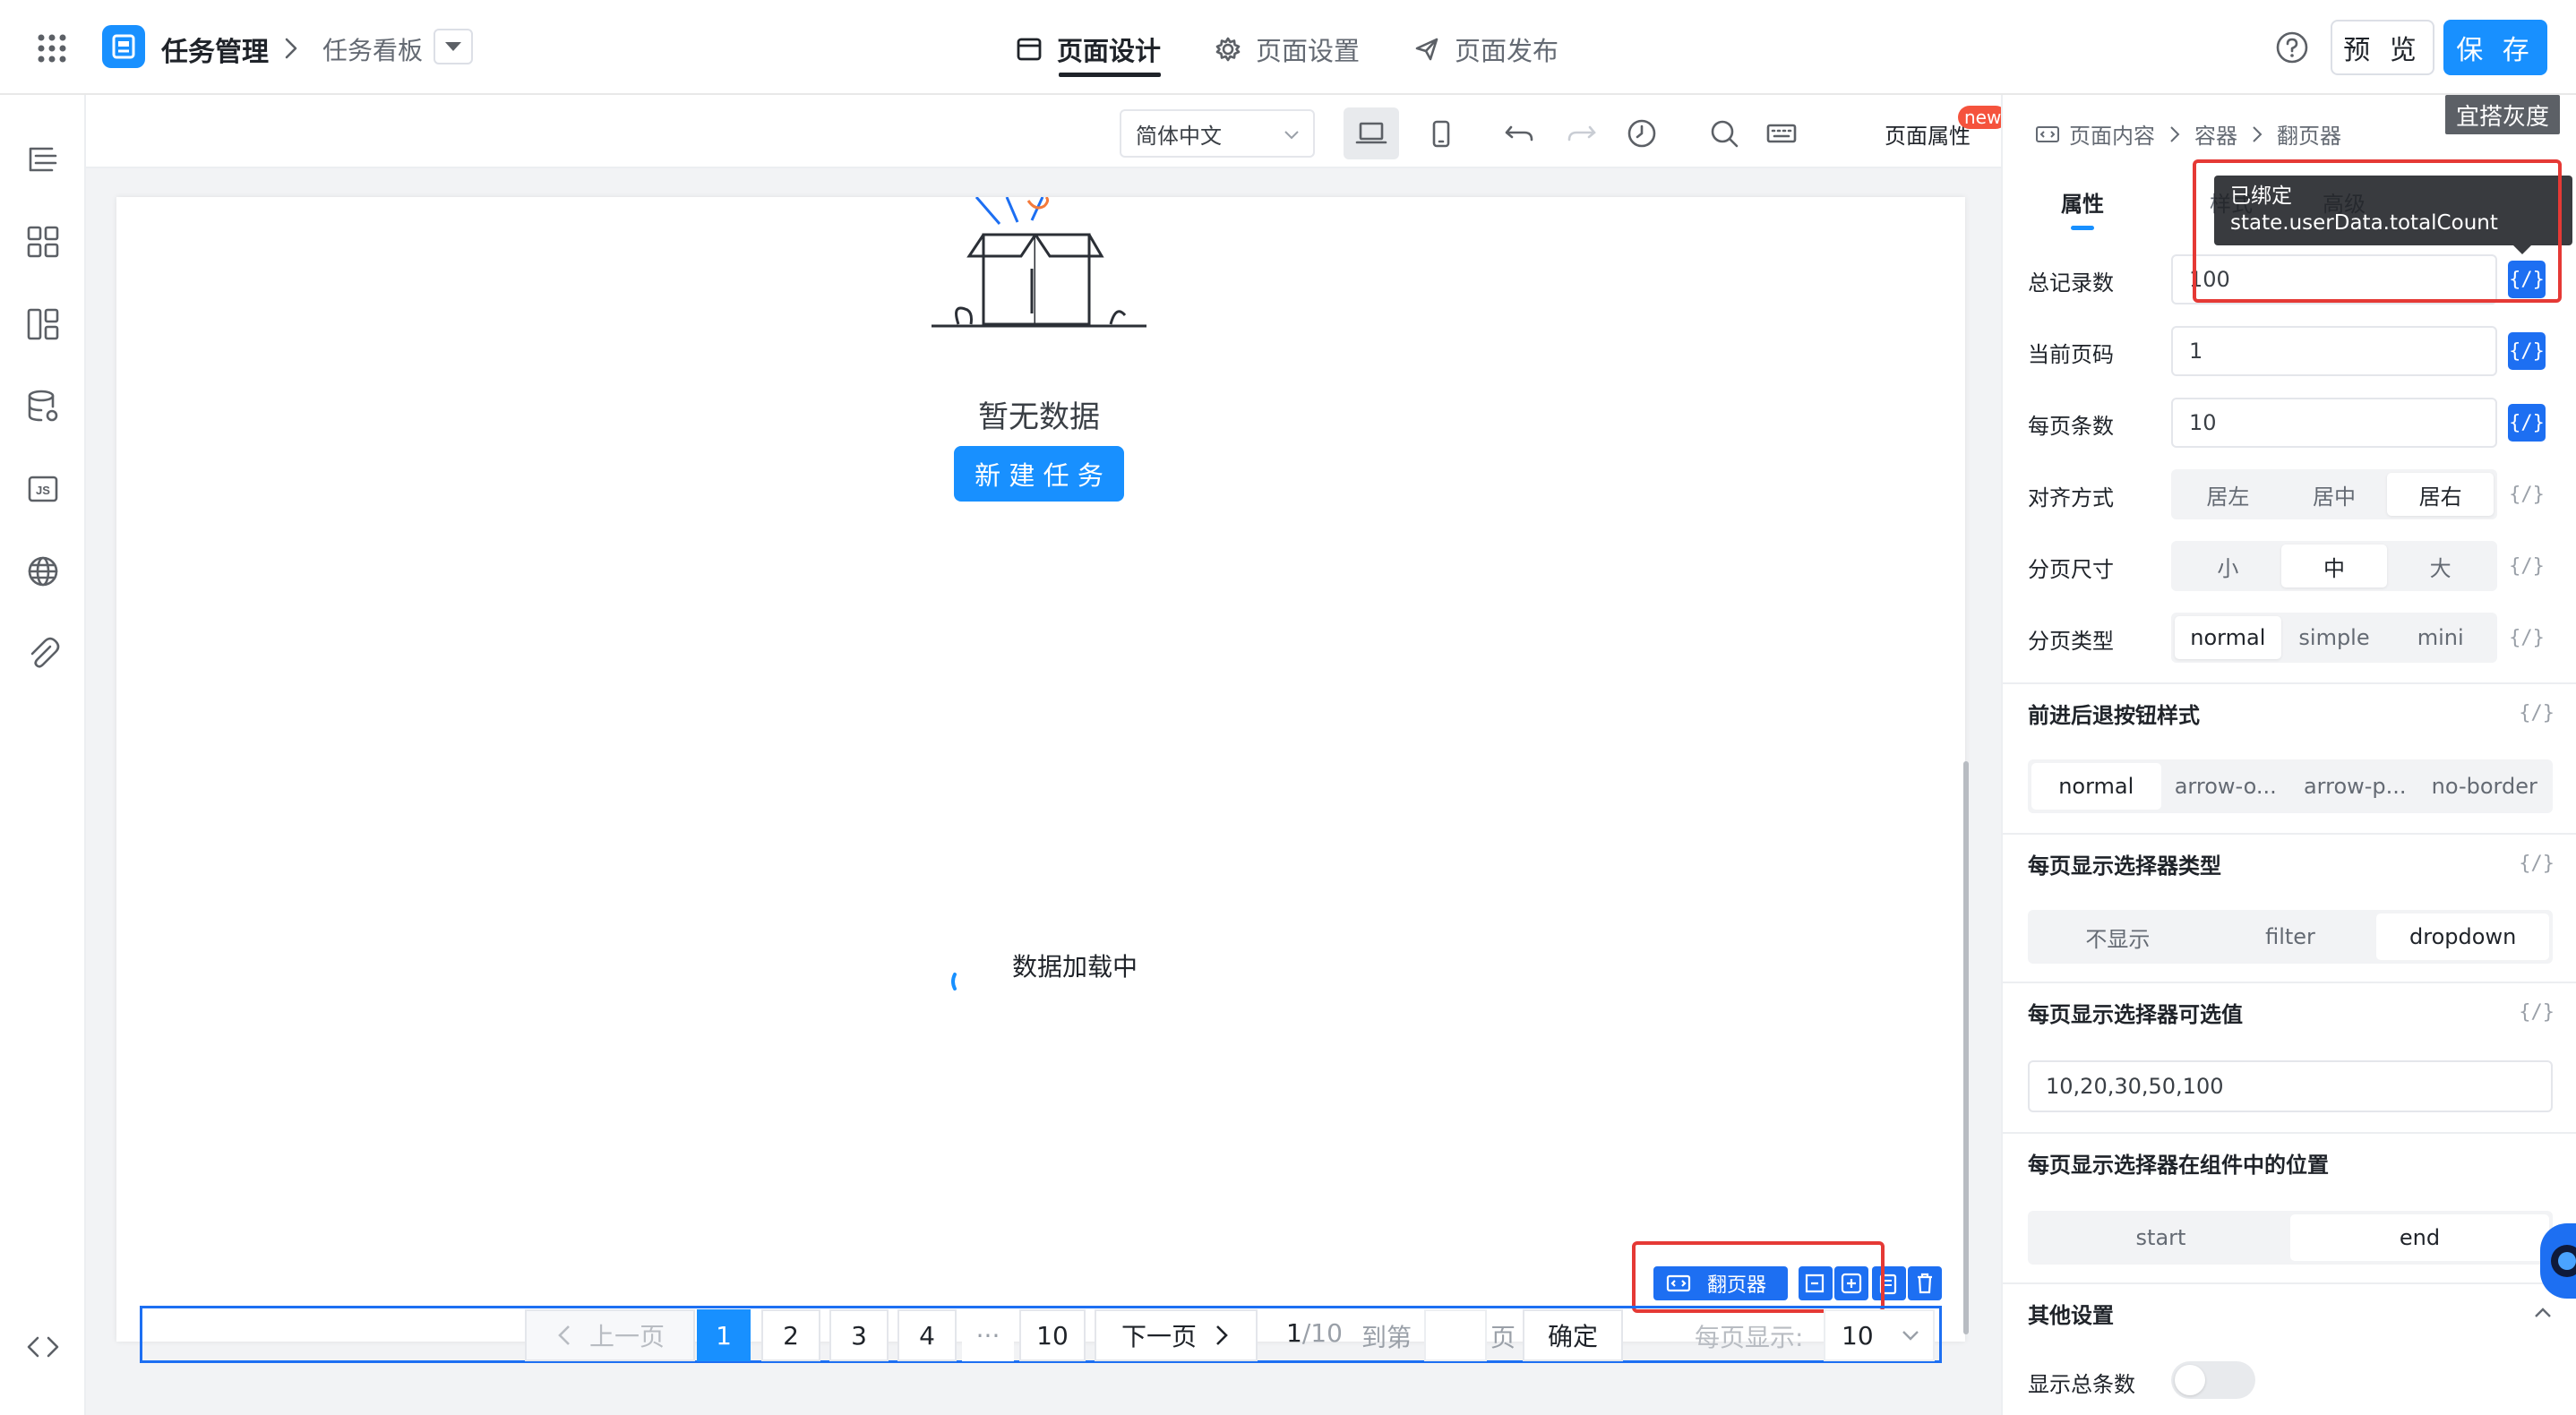 This screenshot has height=1415, width=2576. Describe the element at coordinates (1485, 49) in the screenshot. I see `tab-page-publish: 页面发布` at that location.